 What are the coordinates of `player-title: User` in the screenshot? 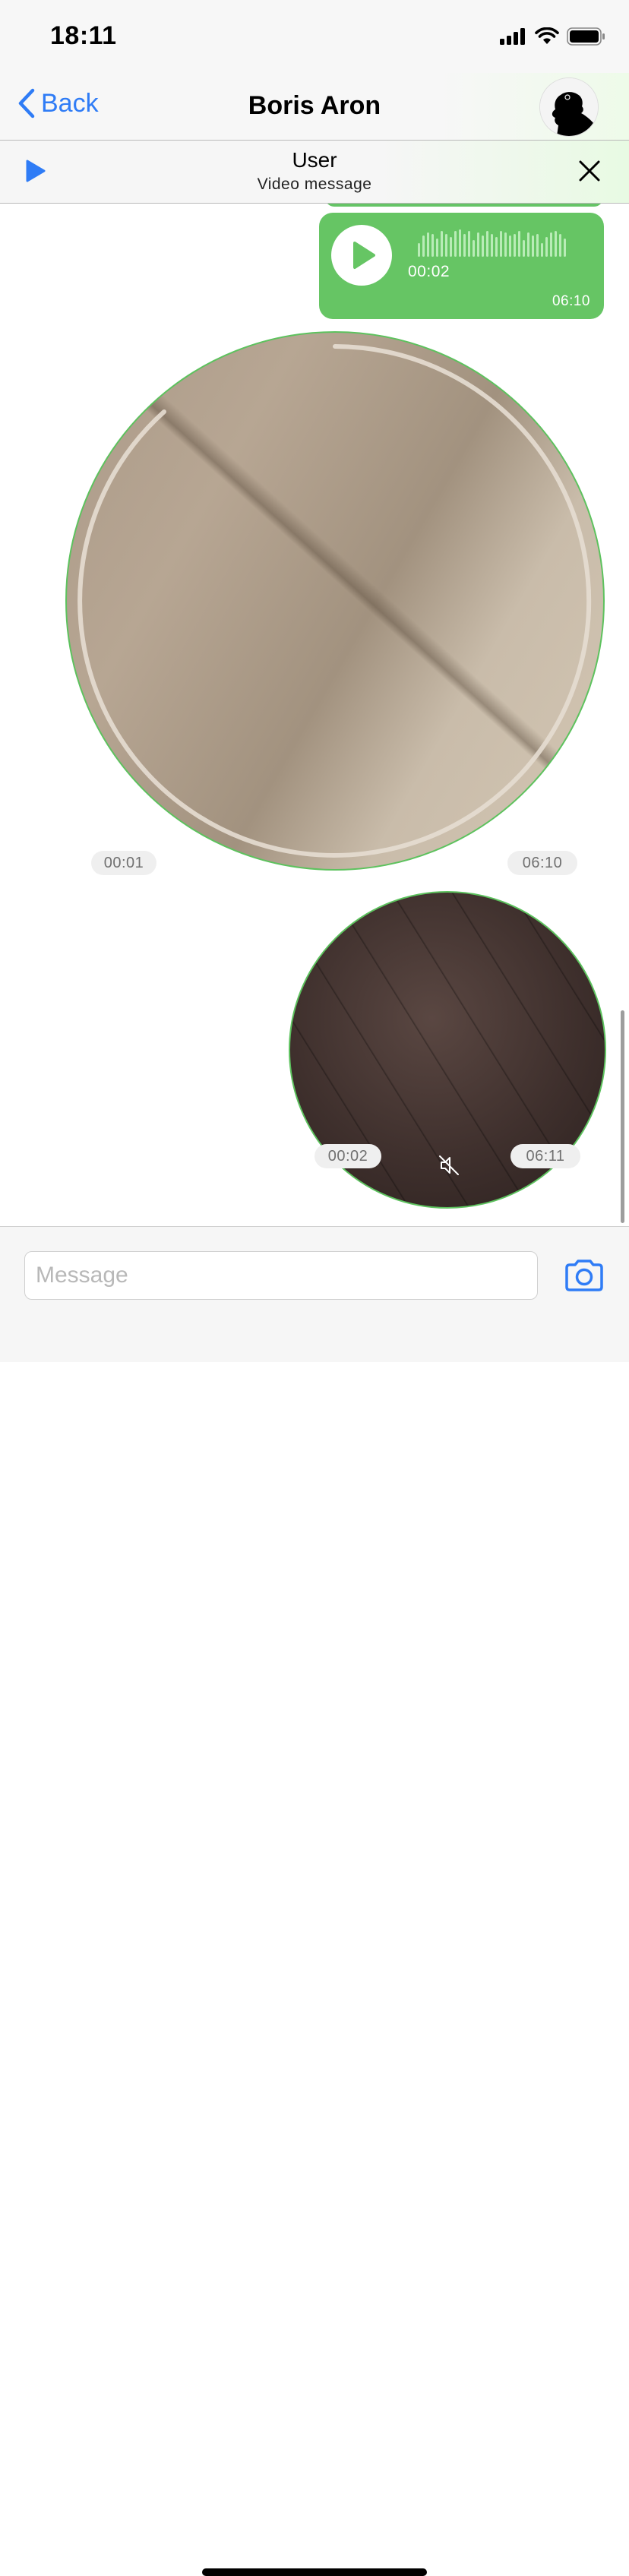 It's located at (314, 160).